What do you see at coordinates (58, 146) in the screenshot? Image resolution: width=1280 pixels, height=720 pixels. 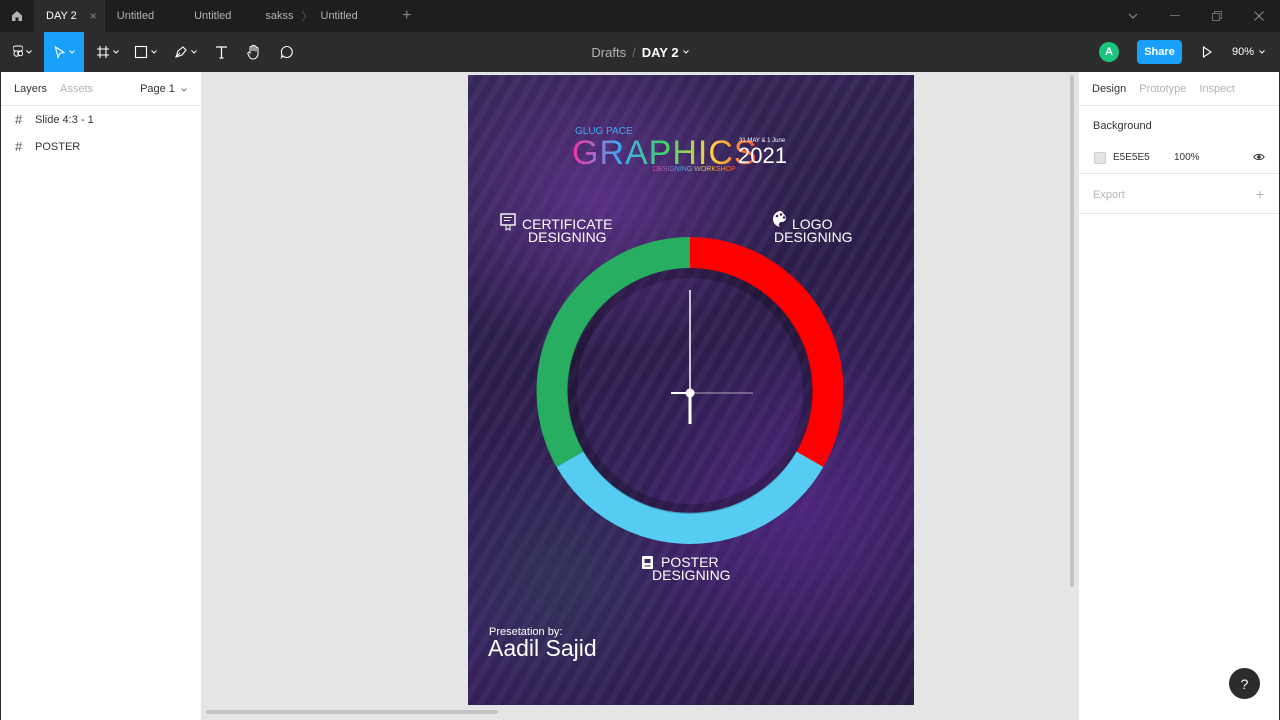 I see `layer-name: POSTER` at bounding box center [58, 146].